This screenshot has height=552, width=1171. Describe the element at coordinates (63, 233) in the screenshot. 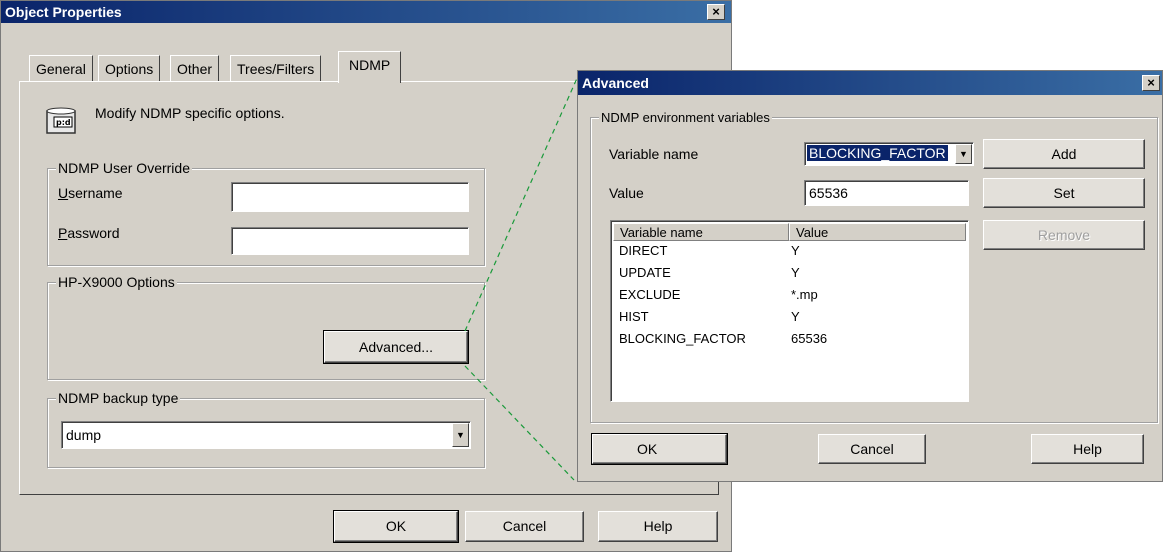

I see `password-accel: P` at that location.